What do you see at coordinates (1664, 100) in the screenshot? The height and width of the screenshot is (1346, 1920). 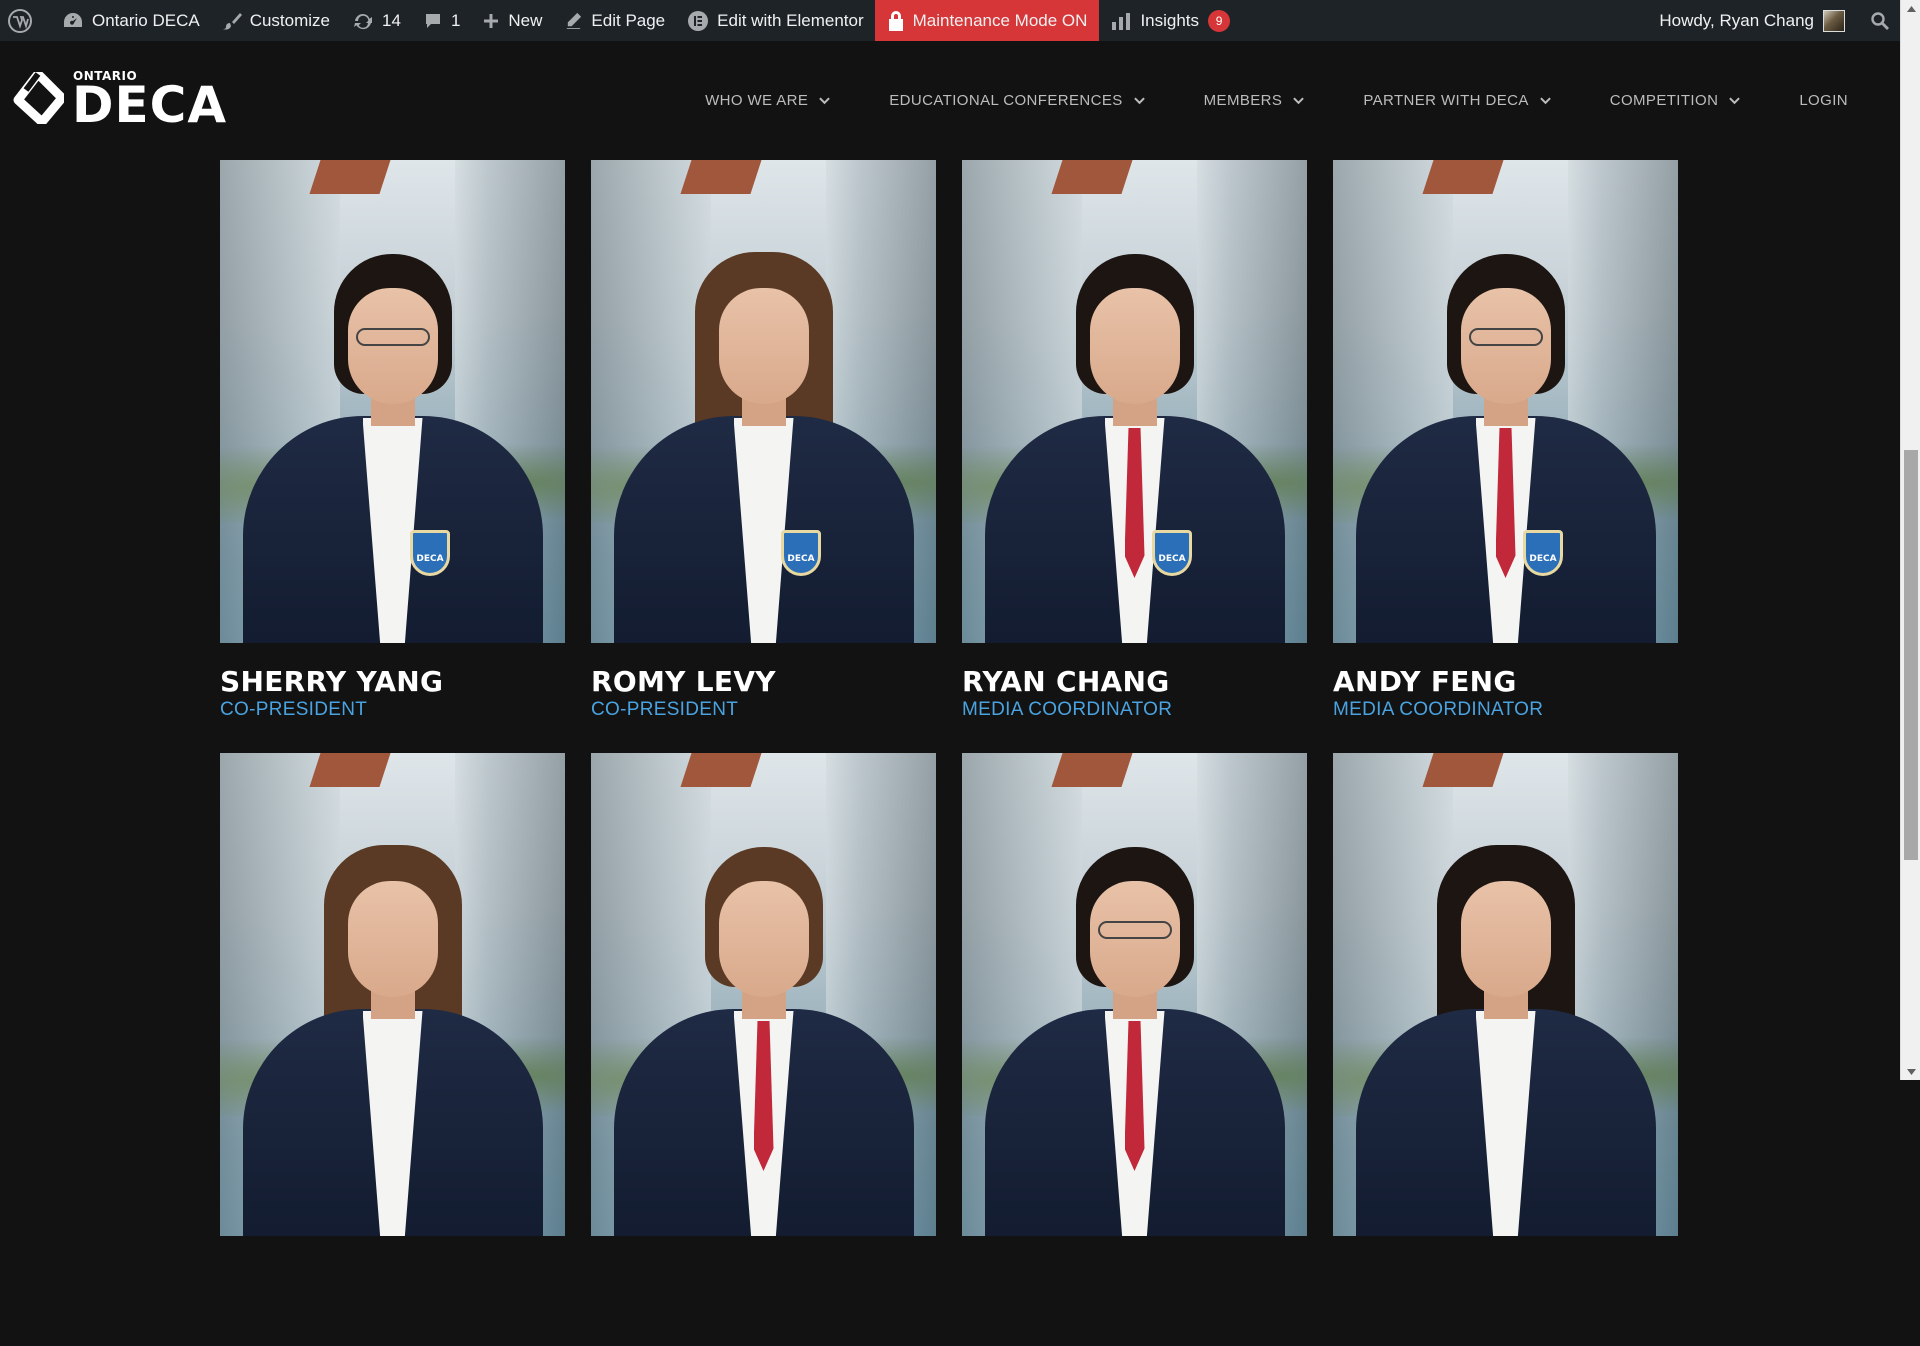 I see `nav-item-label: COMPETITION` at bounding box center [1664, 100].